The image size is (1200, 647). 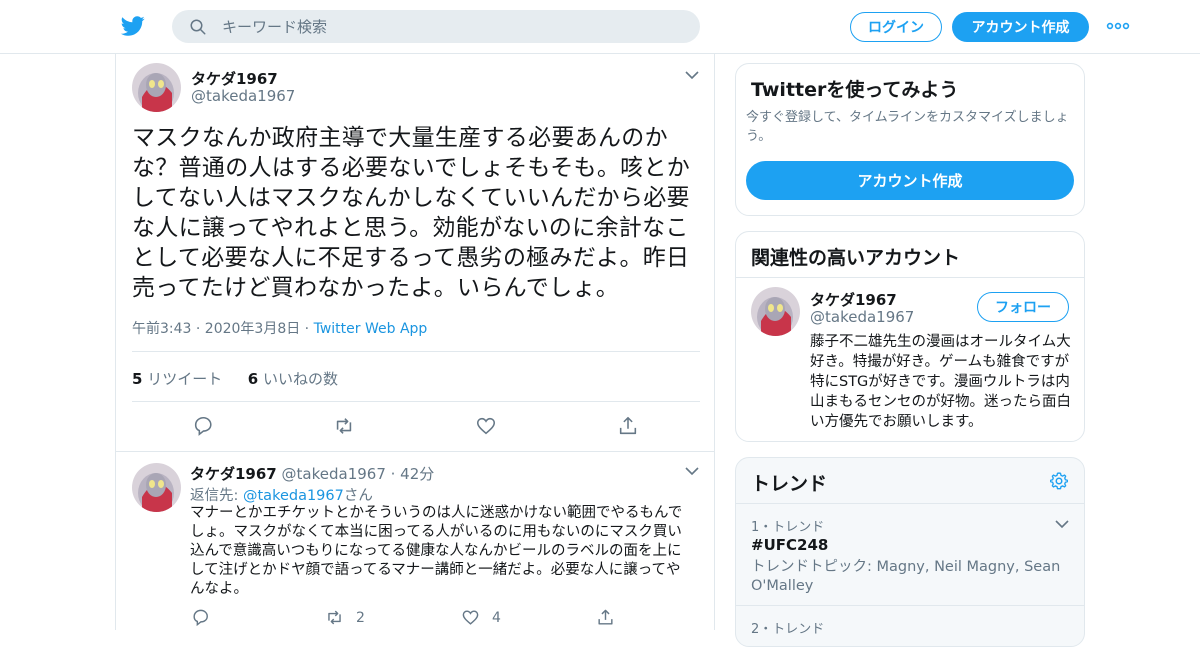 I want to click on related-account-name: タケダ1967, so click(x=853, y=299).